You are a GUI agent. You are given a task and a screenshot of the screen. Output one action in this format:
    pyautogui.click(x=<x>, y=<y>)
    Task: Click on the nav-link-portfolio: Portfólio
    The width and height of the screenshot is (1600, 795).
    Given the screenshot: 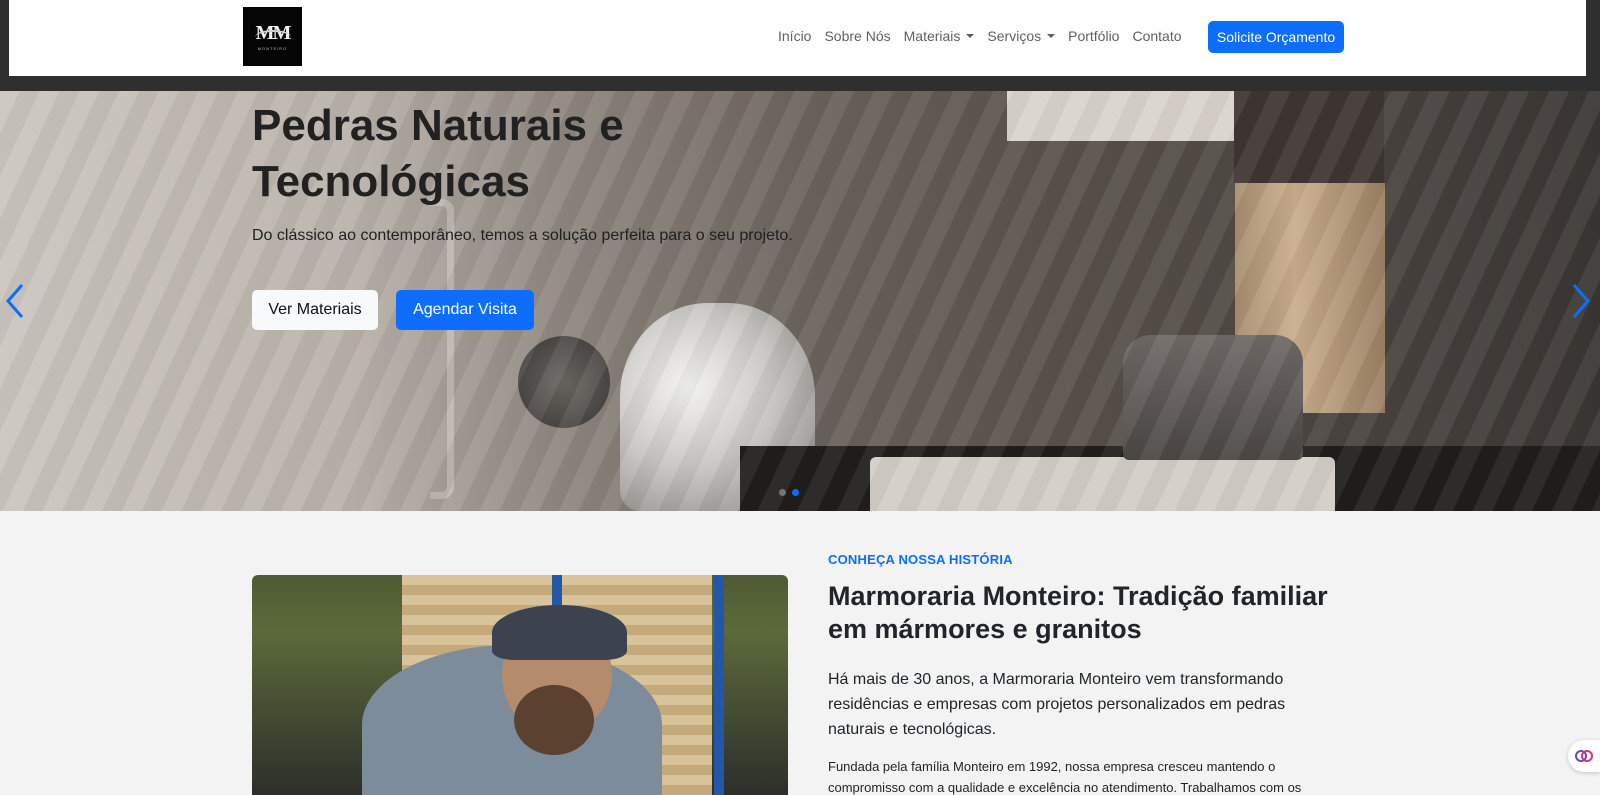 What is the action you would take?
    pyautogui.click(x=1093, y=36)
    